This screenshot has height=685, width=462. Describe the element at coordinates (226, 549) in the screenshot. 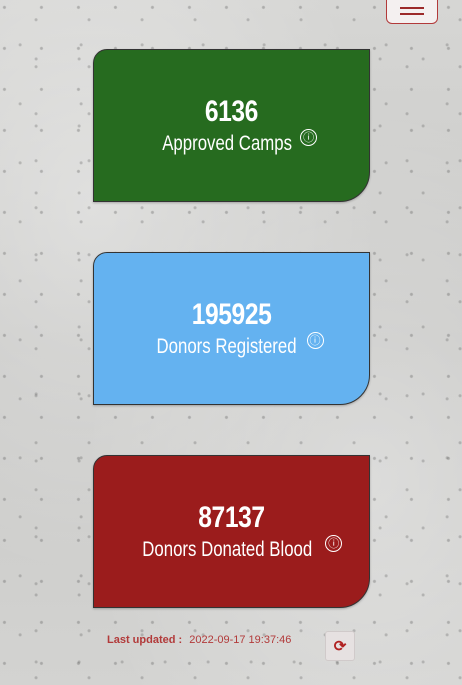

I see `stat-label: Donors Donated Blood` at that location.